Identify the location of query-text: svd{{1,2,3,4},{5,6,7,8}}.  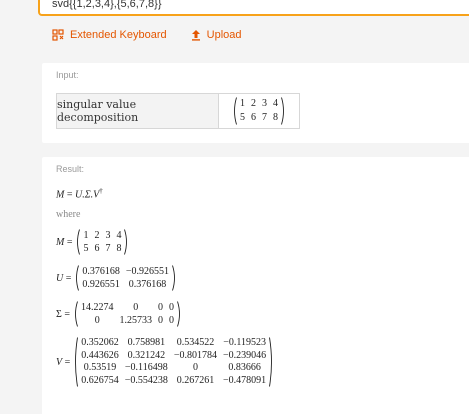
(107, 5).